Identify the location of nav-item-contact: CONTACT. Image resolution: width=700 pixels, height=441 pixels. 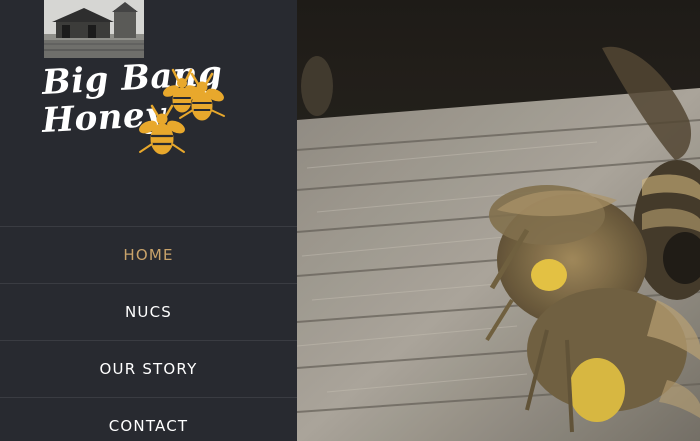
(148, 419).